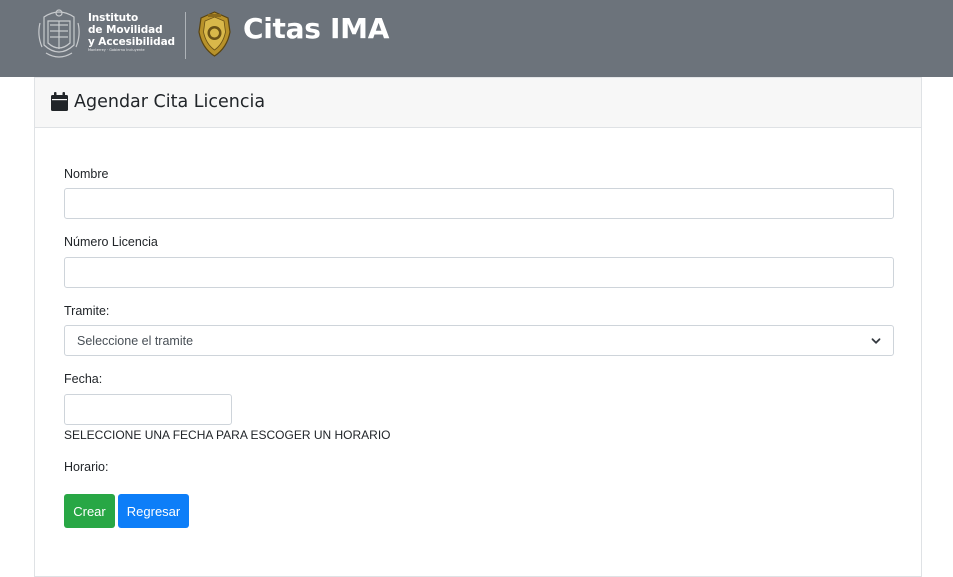 The height and width of the screenshot is (577, 953). Describe the element at coordinates (59, 101) in the screenshot. I see `calendar-icon` at that location.